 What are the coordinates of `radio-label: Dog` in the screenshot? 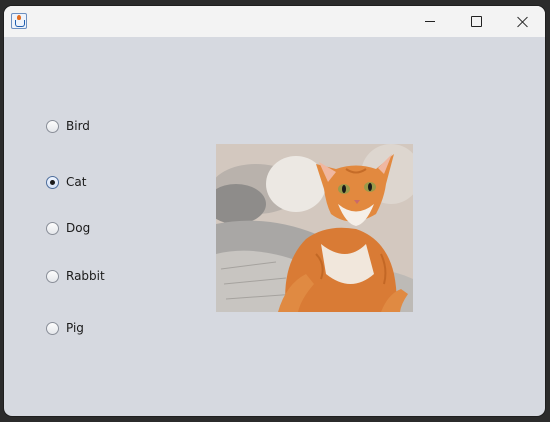 It's located at (78, 228).